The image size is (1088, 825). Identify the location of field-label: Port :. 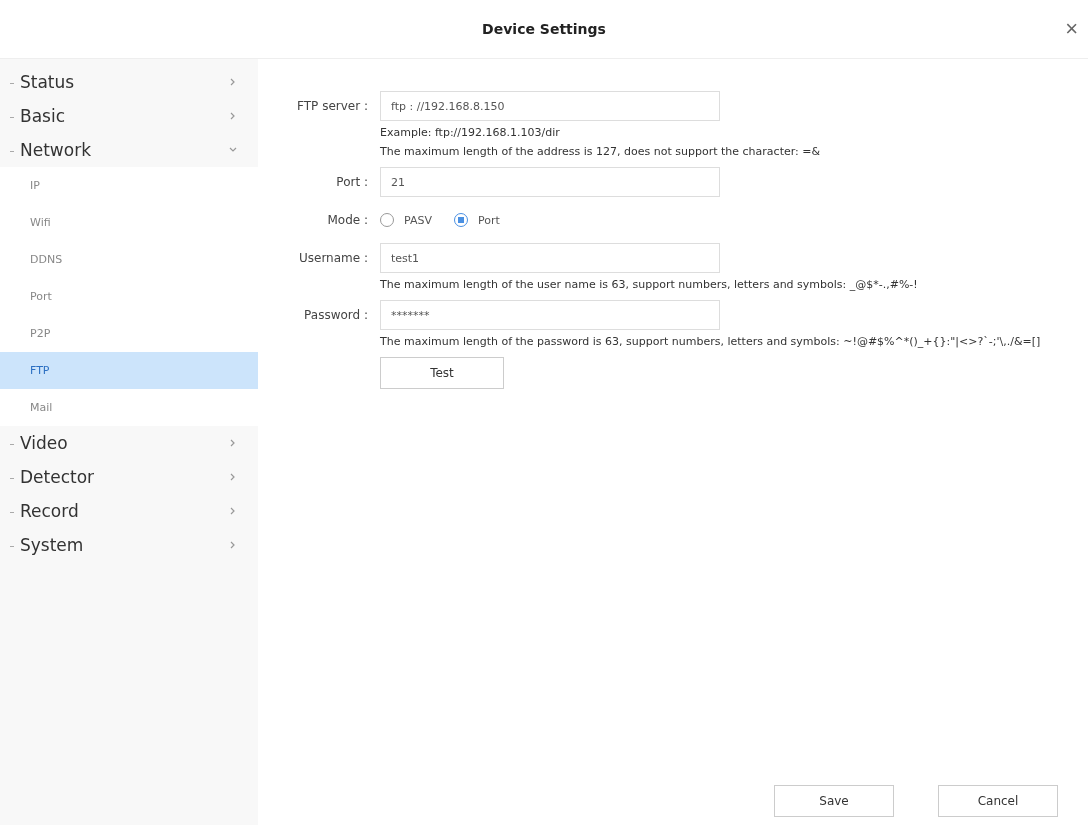
(351, 182).